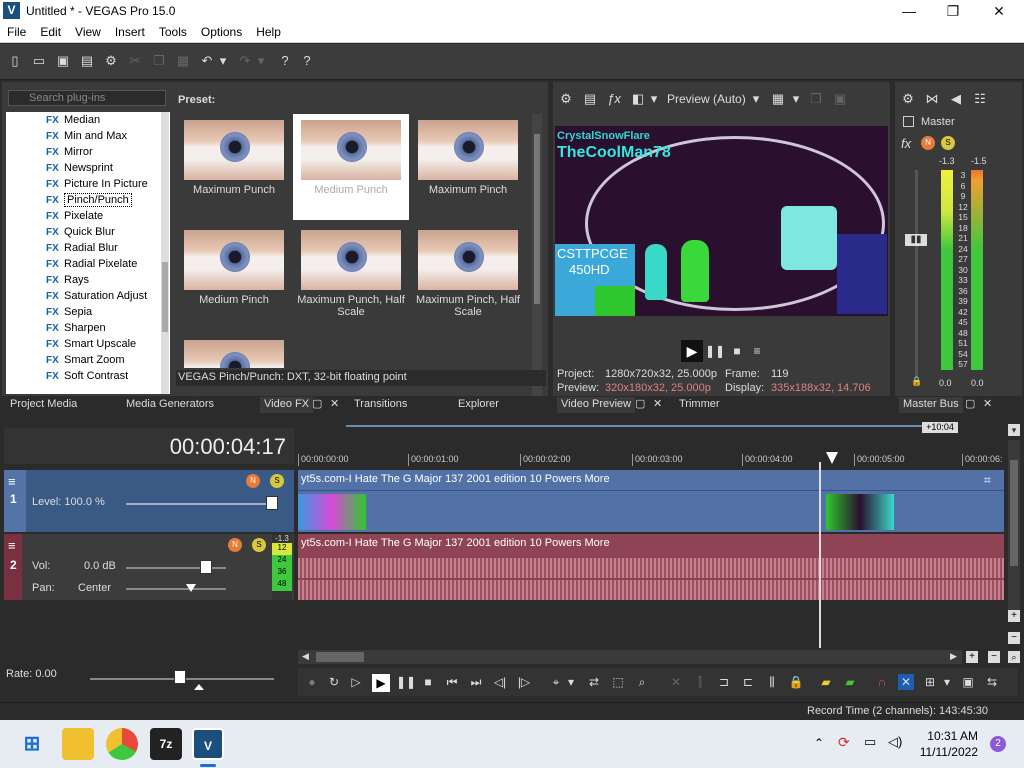 This screenshot has width=1024, height=768. Describe the element at coordinates (987, 480) in the screenshot. I see `crop-icon: ⌗` at that location.